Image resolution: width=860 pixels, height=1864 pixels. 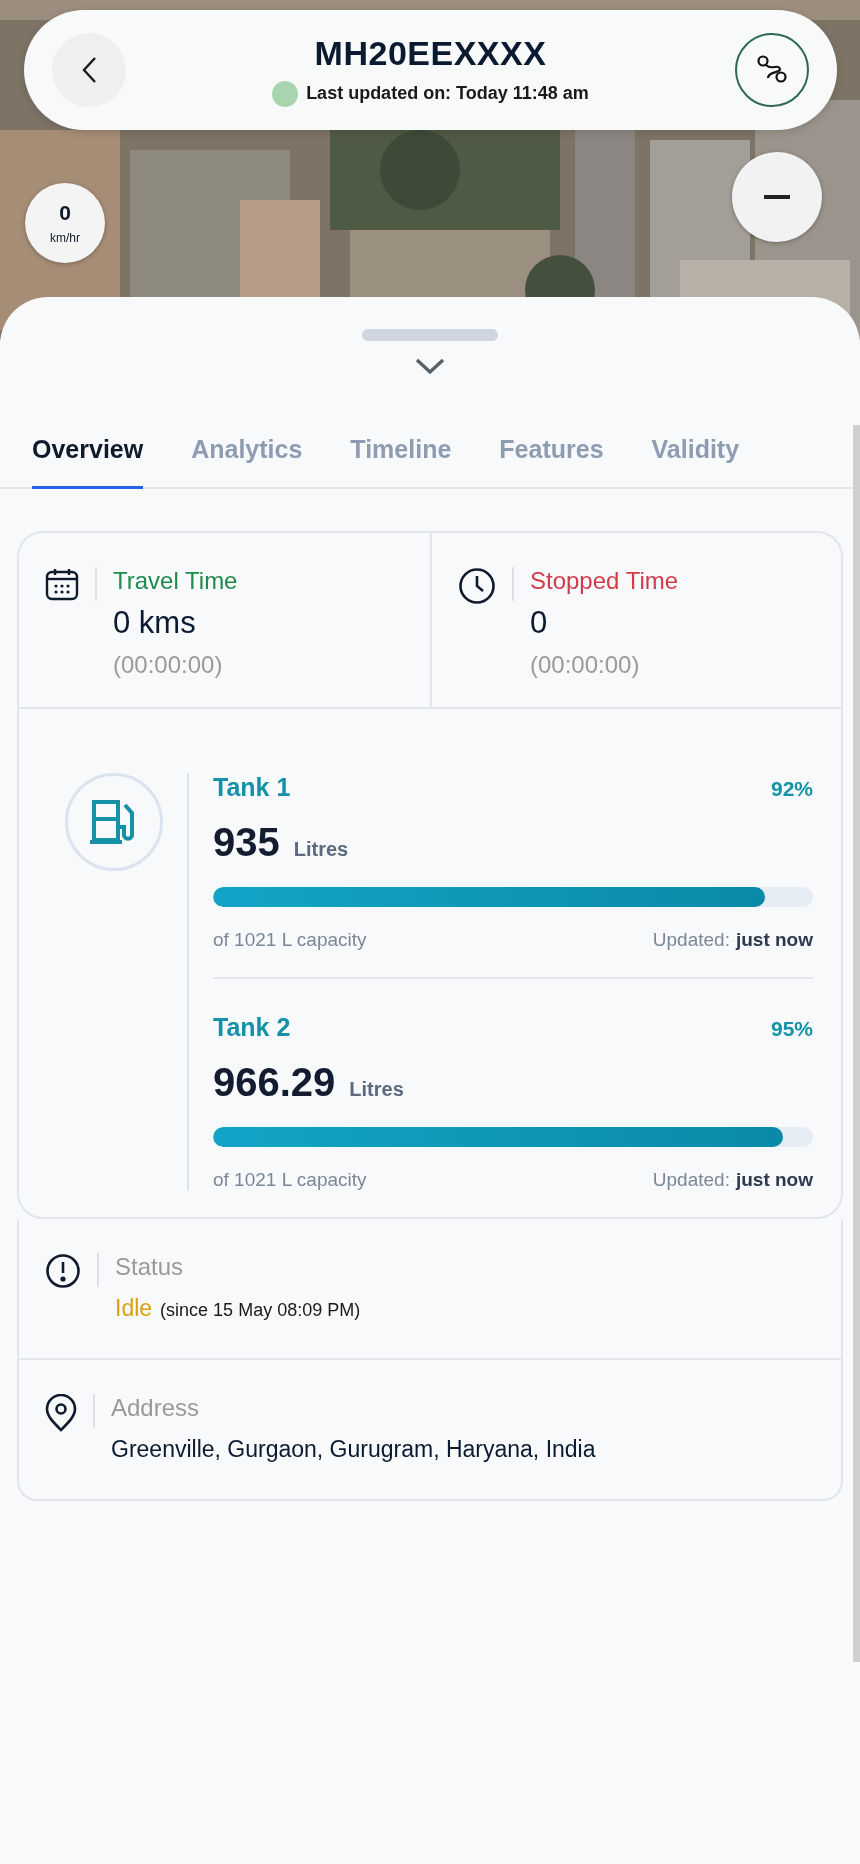 What do you see at coordinates (155, 623) in the screenshot?
I see `stat-value: 0 kms` at bounding box center [155, 623].